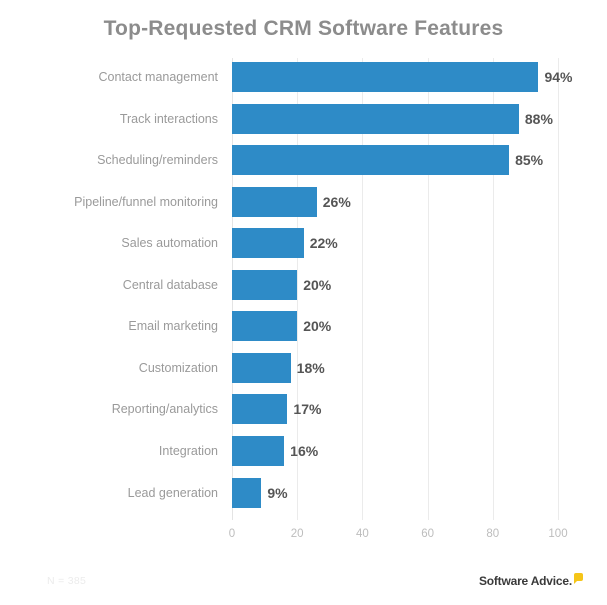 The height and width of the screenshot is (605, 607). Describe the element at coordinates (310, 367) in the screenshot. I see `bar-value-label: 18%` at that location.